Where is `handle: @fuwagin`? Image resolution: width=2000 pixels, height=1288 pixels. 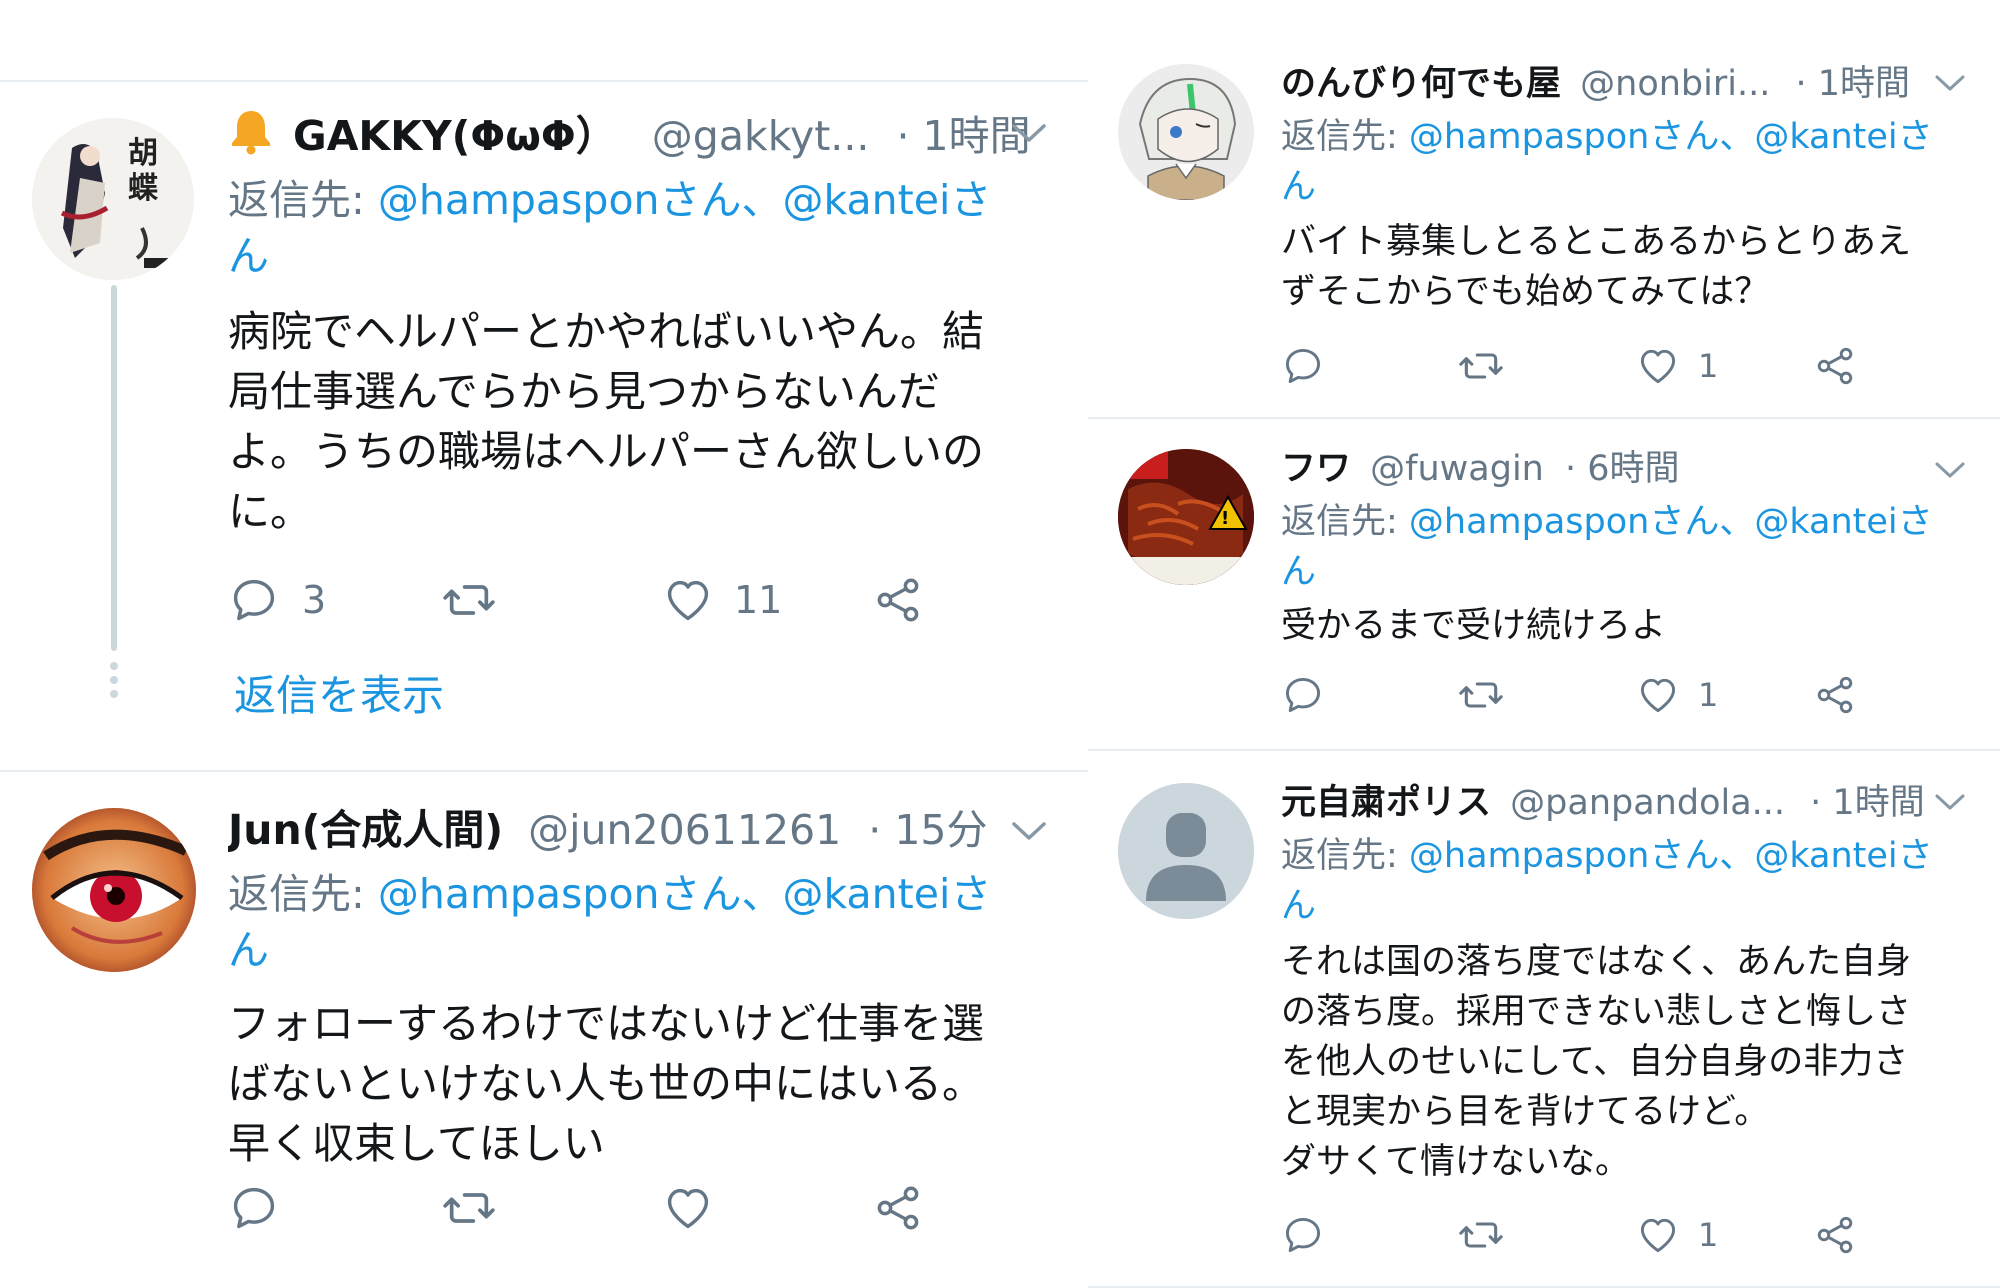
handle: @fuwagin is located at coordinates (1457, 469).